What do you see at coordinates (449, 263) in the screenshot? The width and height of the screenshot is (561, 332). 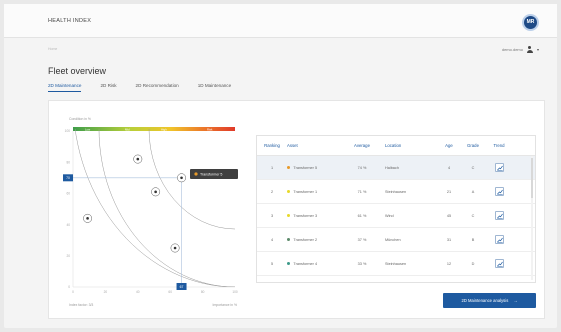 I see `cell-age: 12` at bounding box center [449, 263].